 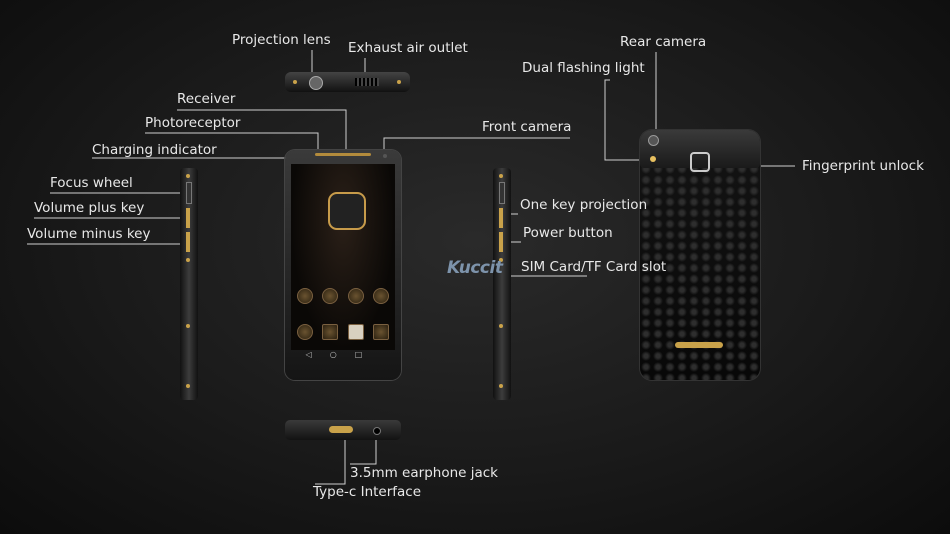 What do you see at coordinates (594, 267) in the screenshot?
I see `label-sim-tf-slot: SIM Card/TF Card slot` at bounding box center [594, 267].